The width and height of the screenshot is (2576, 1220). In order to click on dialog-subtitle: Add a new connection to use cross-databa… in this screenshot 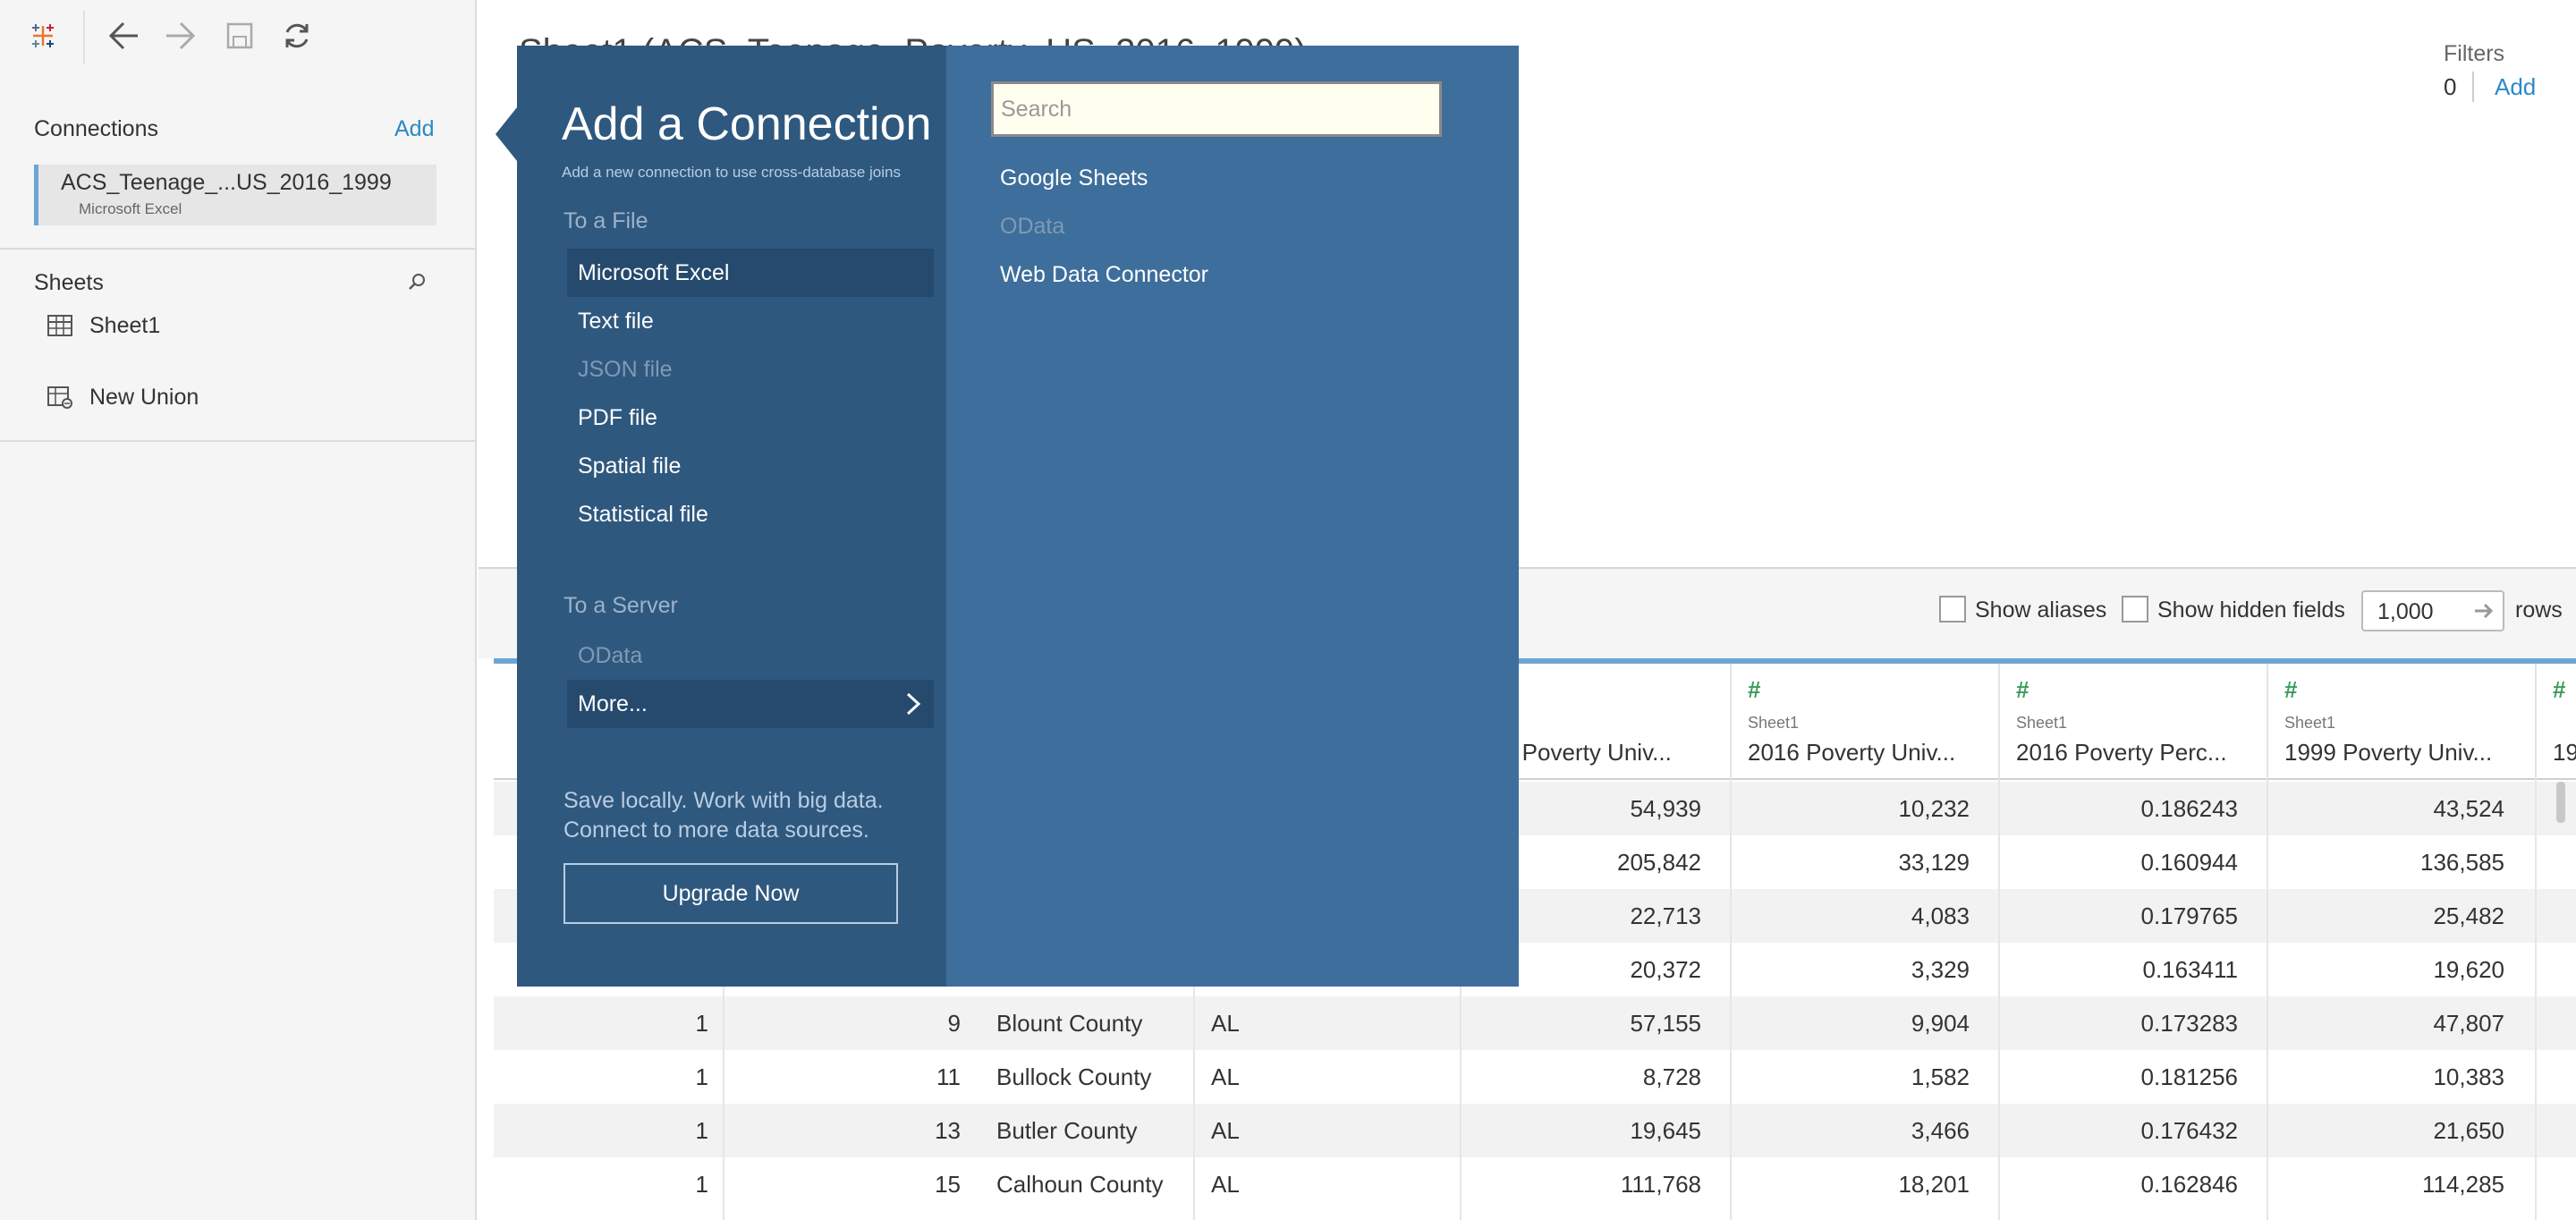, I will do `click(731, 173)`.